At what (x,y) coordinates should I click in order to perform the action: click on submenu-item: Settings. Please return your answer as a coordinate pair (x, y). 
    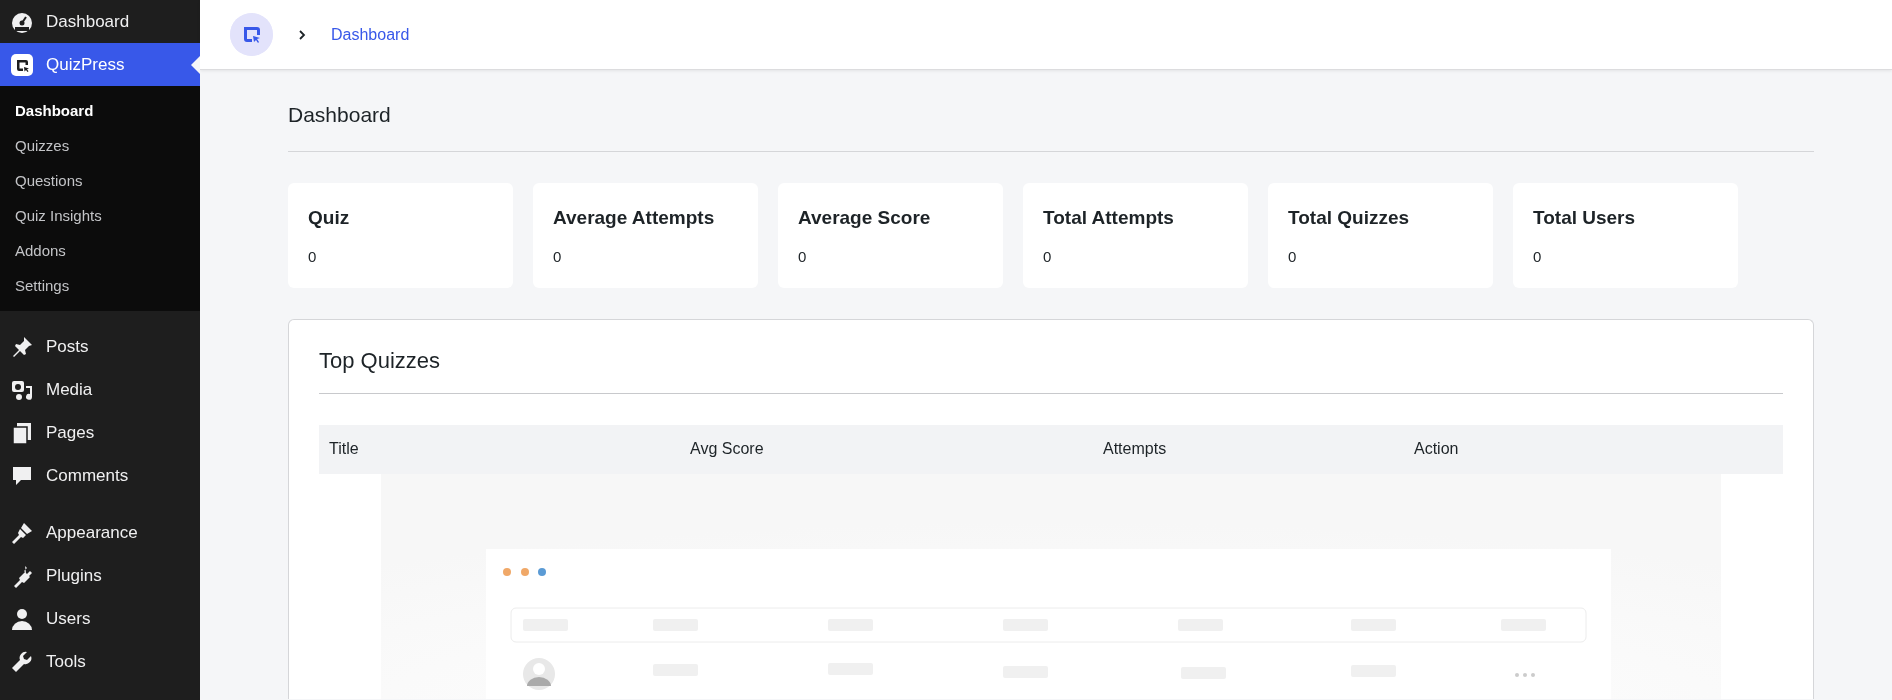
    Looking at the image, I should click on (42, 285).